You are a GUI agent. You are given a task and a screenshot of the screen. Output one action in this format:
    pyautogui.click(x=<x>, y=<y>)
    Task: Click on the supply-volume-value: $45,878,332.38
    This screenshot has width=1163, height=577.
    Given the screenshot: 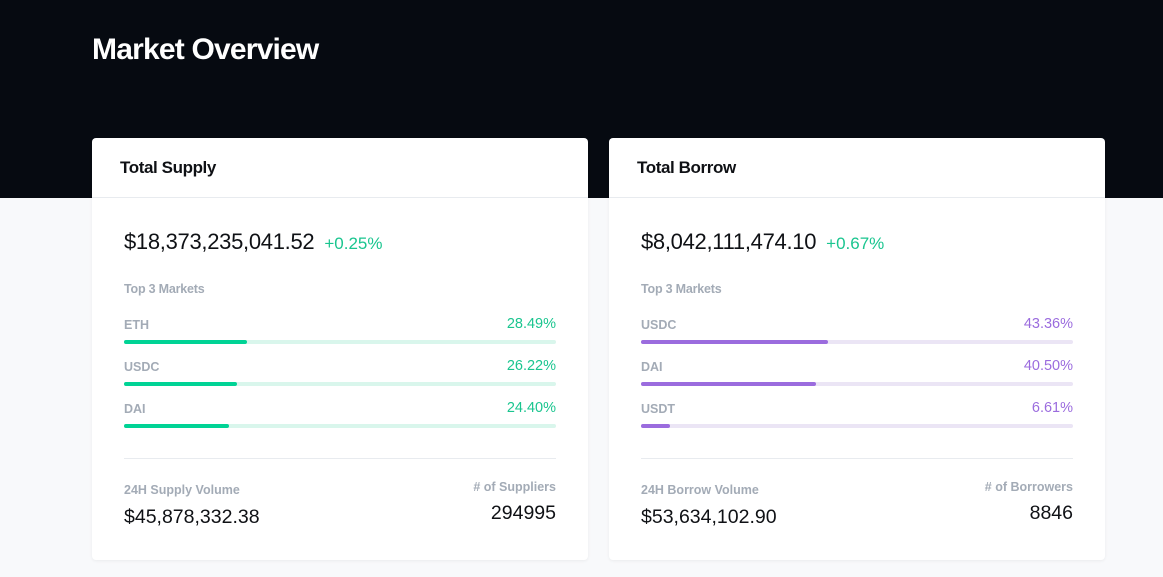 What is the action you would take?
    pyautogui.click(x=192, y=517)
    